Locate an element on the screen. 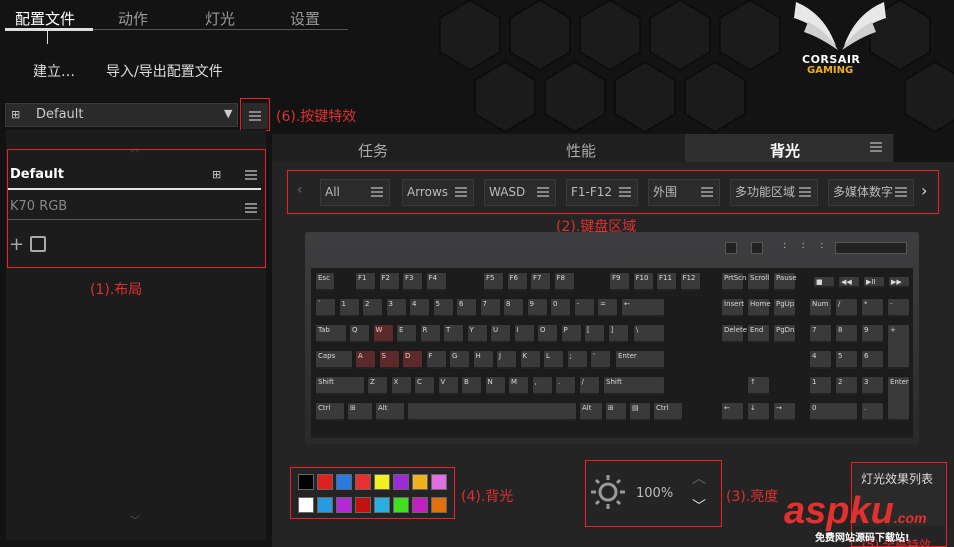 This screenshot has height=547, width=954. import-profile-icon is located at coordinates (38, 244).